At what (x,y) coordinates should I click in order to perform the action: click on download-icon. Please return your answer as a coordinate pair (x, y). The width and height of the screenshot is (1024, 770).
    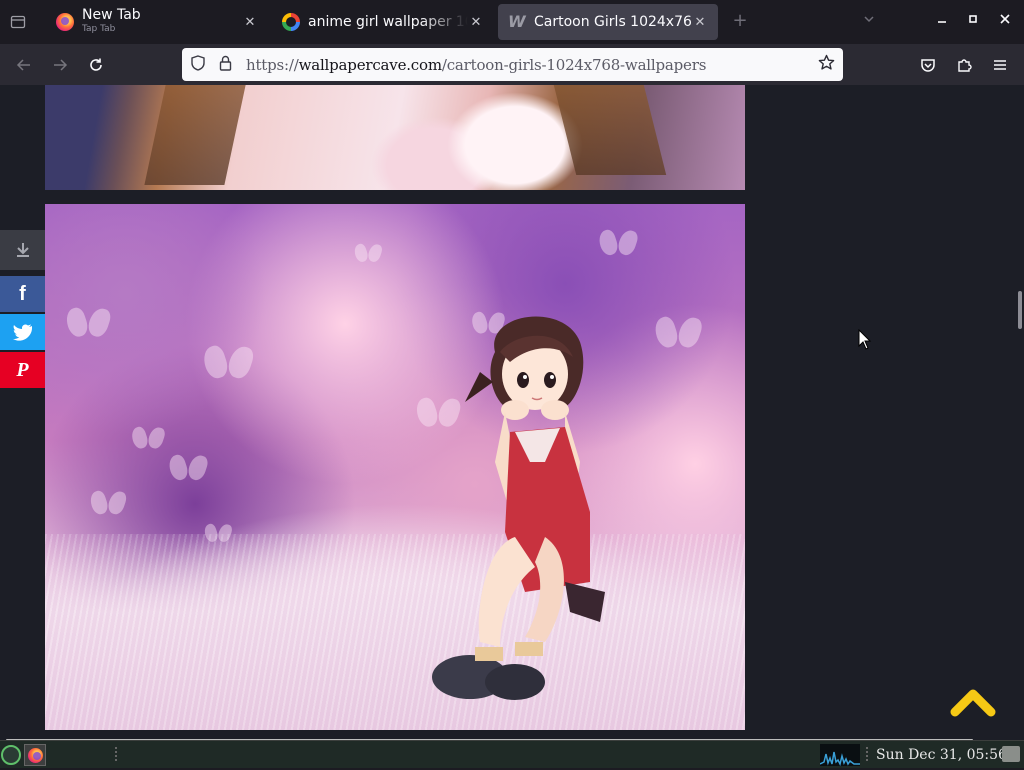
    Looking at the image, I should click on (22, 250).